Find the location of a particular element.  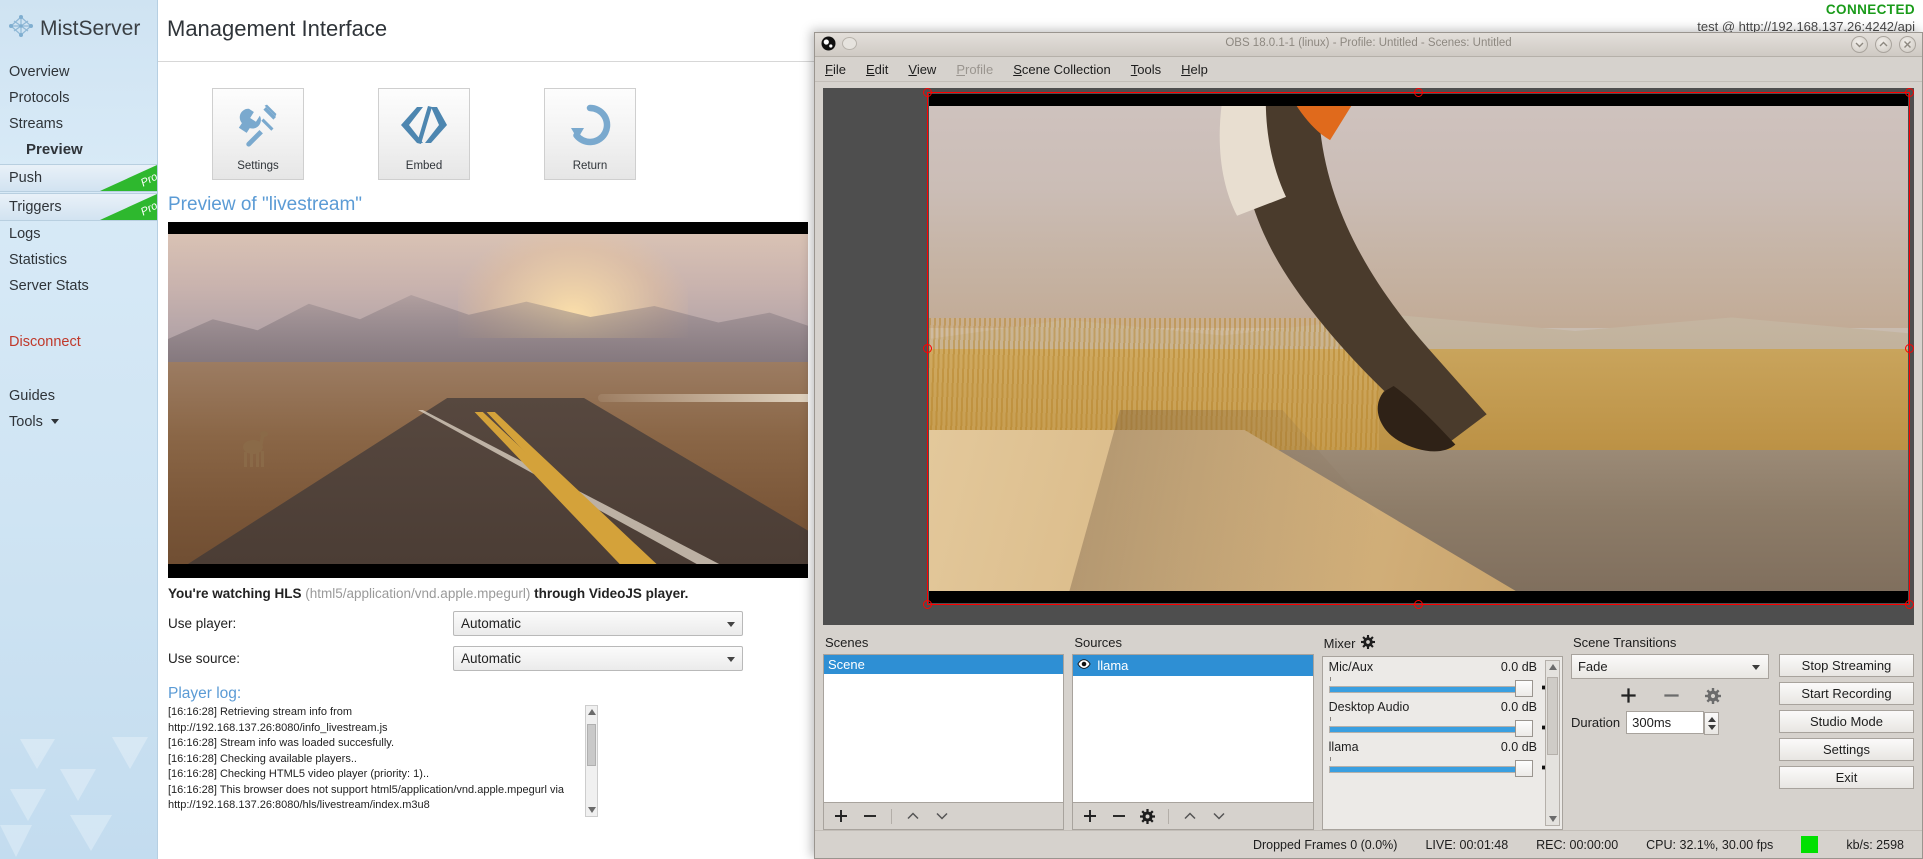

maximize-button is located at coordinates (1883, 44).